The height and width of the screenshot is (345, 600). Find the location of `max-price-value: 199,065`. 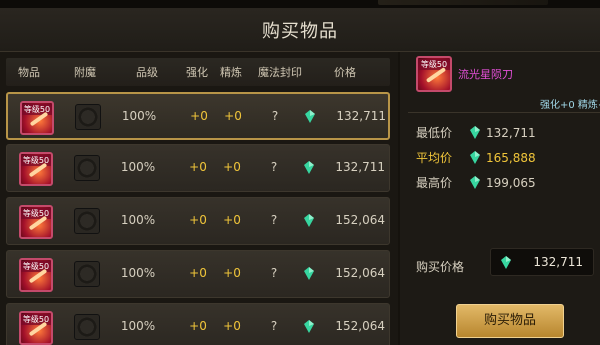

max-price-value: 199,065 is located at coordinates (511, 183).